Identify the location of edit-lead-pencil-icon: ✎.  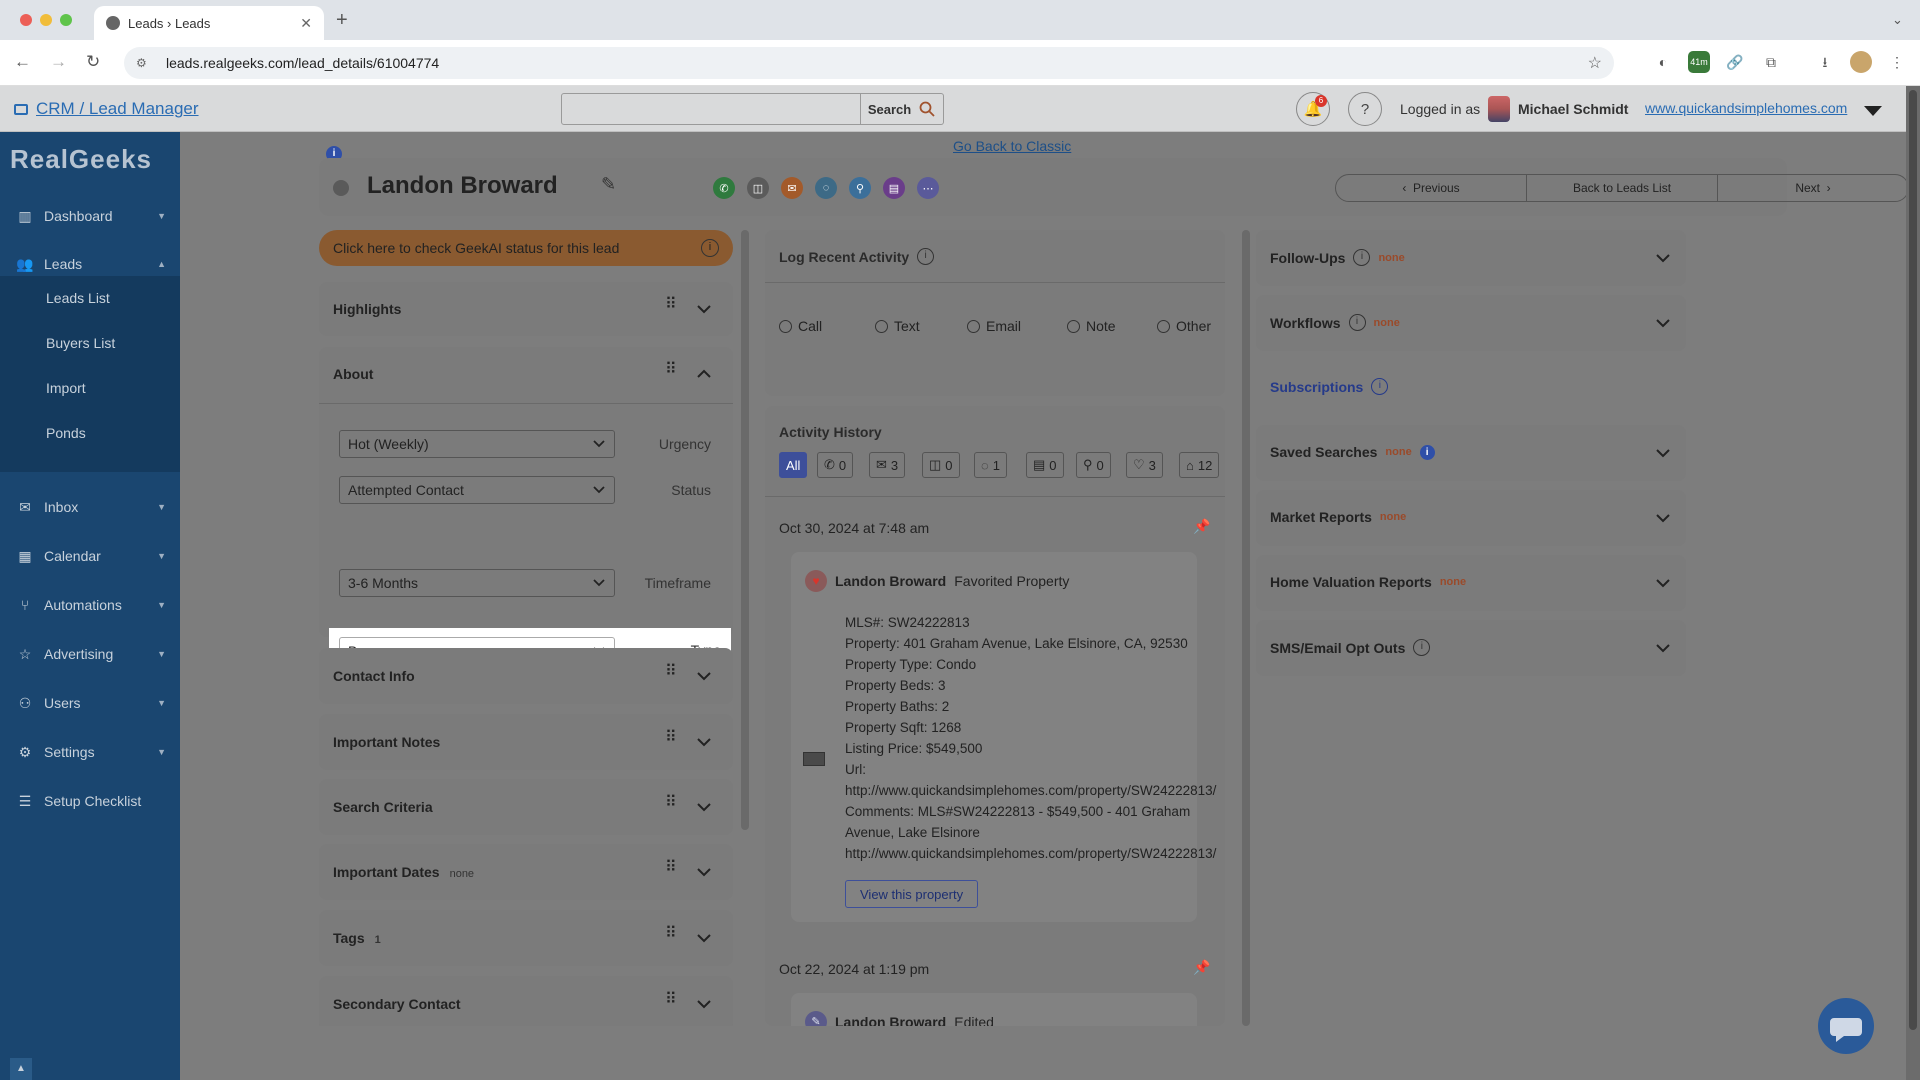
(608, 184).